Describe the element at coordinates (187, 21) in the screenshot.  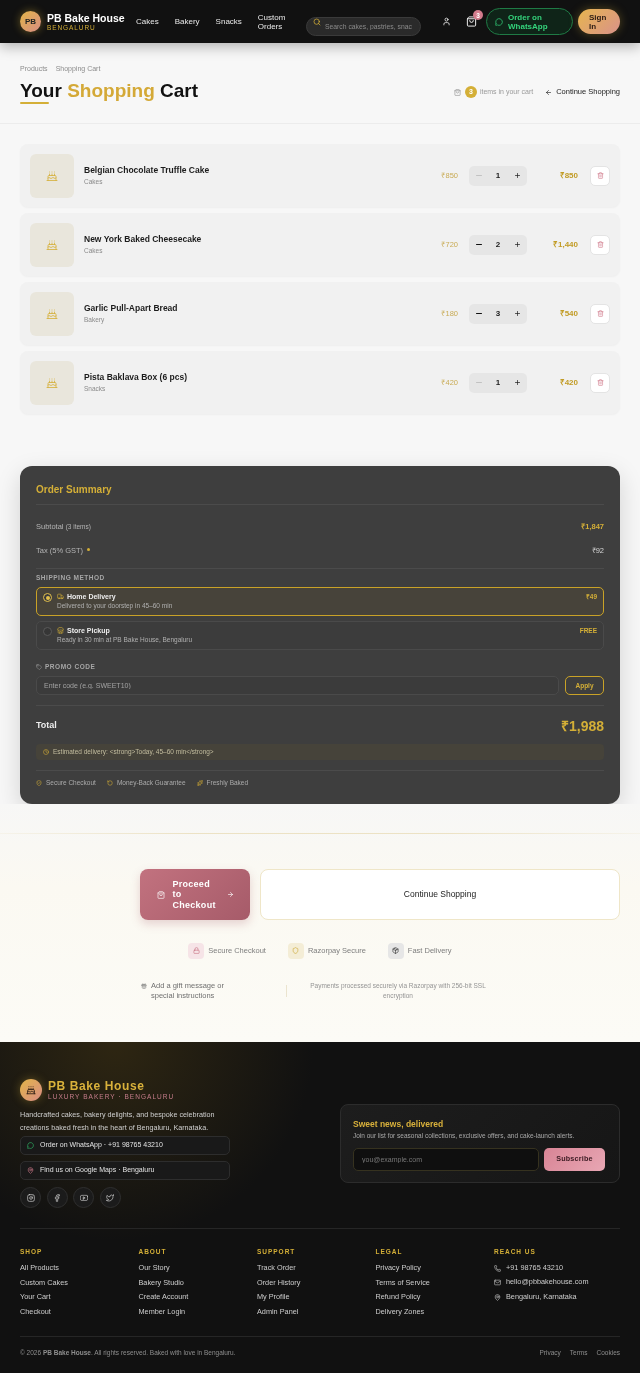
I see `nav-link: Bakery` at that location.